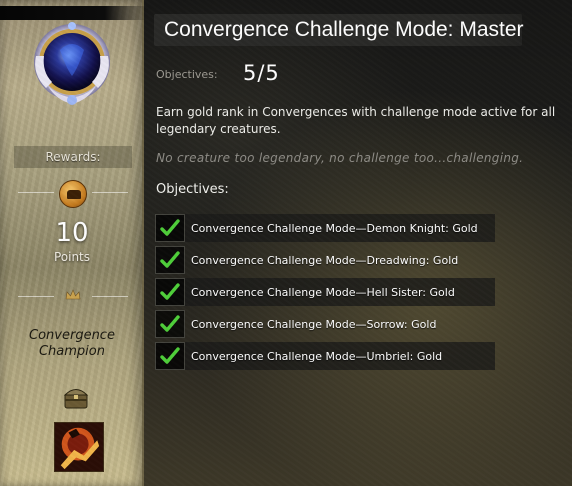  Describe the element at coordinates (314, 324) in the screenshot. I see `objective-label: Convergence Challenge Mode—Sorrow: Gold` at that location.